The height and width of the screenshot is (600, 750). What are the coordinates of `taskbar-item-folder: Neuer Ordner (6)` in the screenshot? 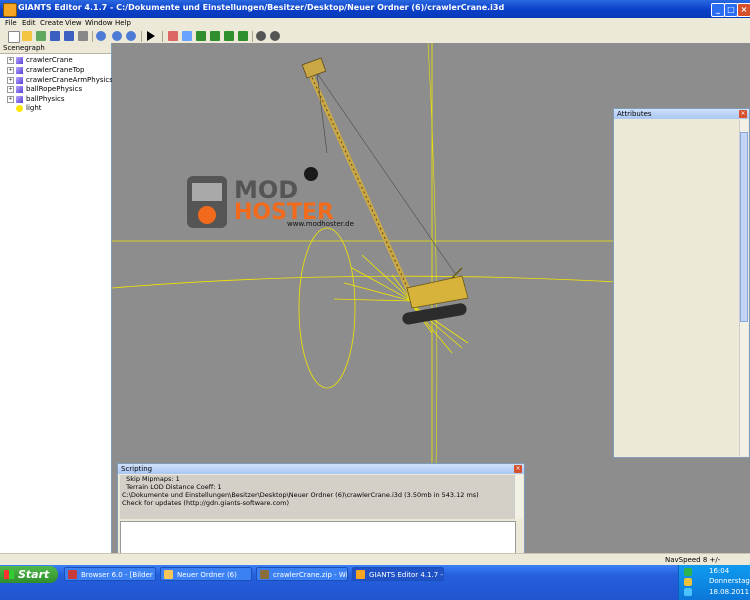 It's located at (206, 574).